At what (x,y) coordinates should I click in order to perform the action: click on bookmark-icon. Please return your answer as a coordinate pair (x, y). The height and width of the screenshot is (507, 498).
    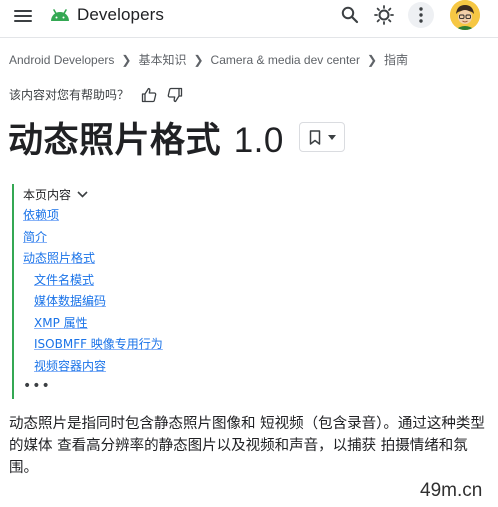
    Looking at the image, I should click on (314, 137).